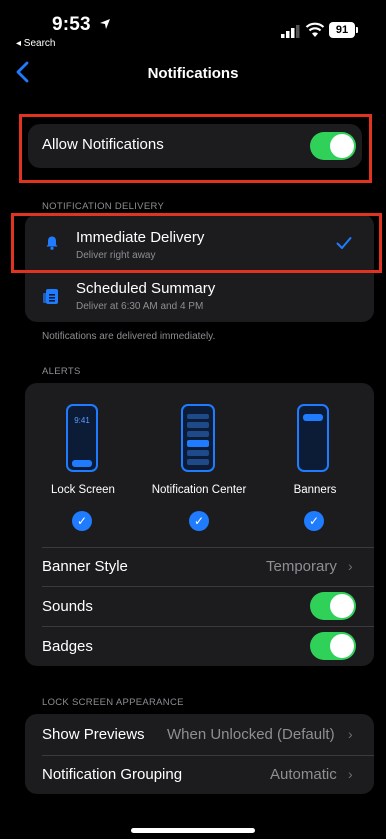 The width and height of the screenshot is (386, 839). Describe the element at coordinates (199, 567) in the screenshot. I see `banner-style-row: Banner Style Temporary ›` at that location.